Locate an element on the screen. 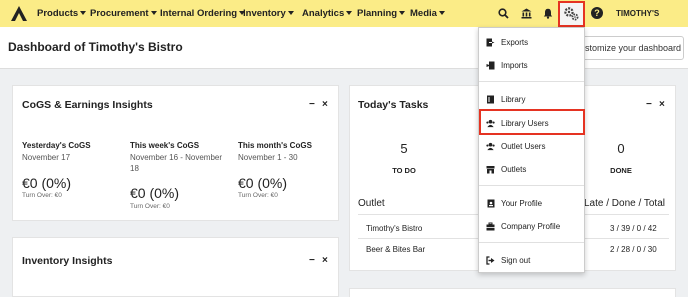  sign-out-icon is located at coordinates (490, 260).